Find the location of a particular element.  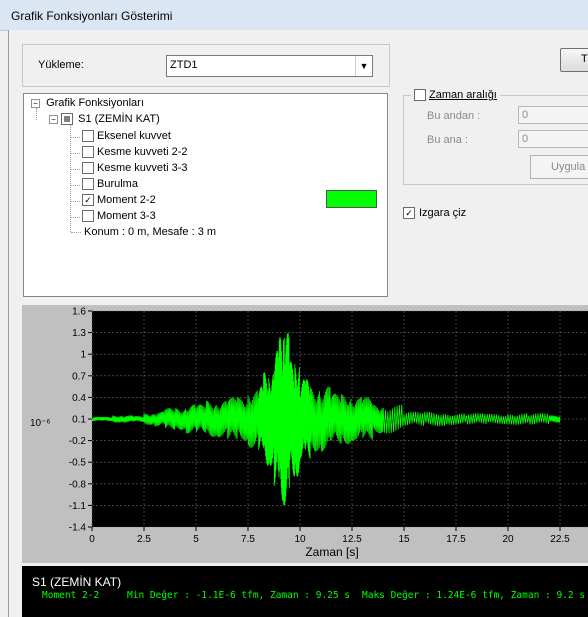

tree-info: Konum : 0 m, Mesafe : 3 m is located at coordinates (150, 232).